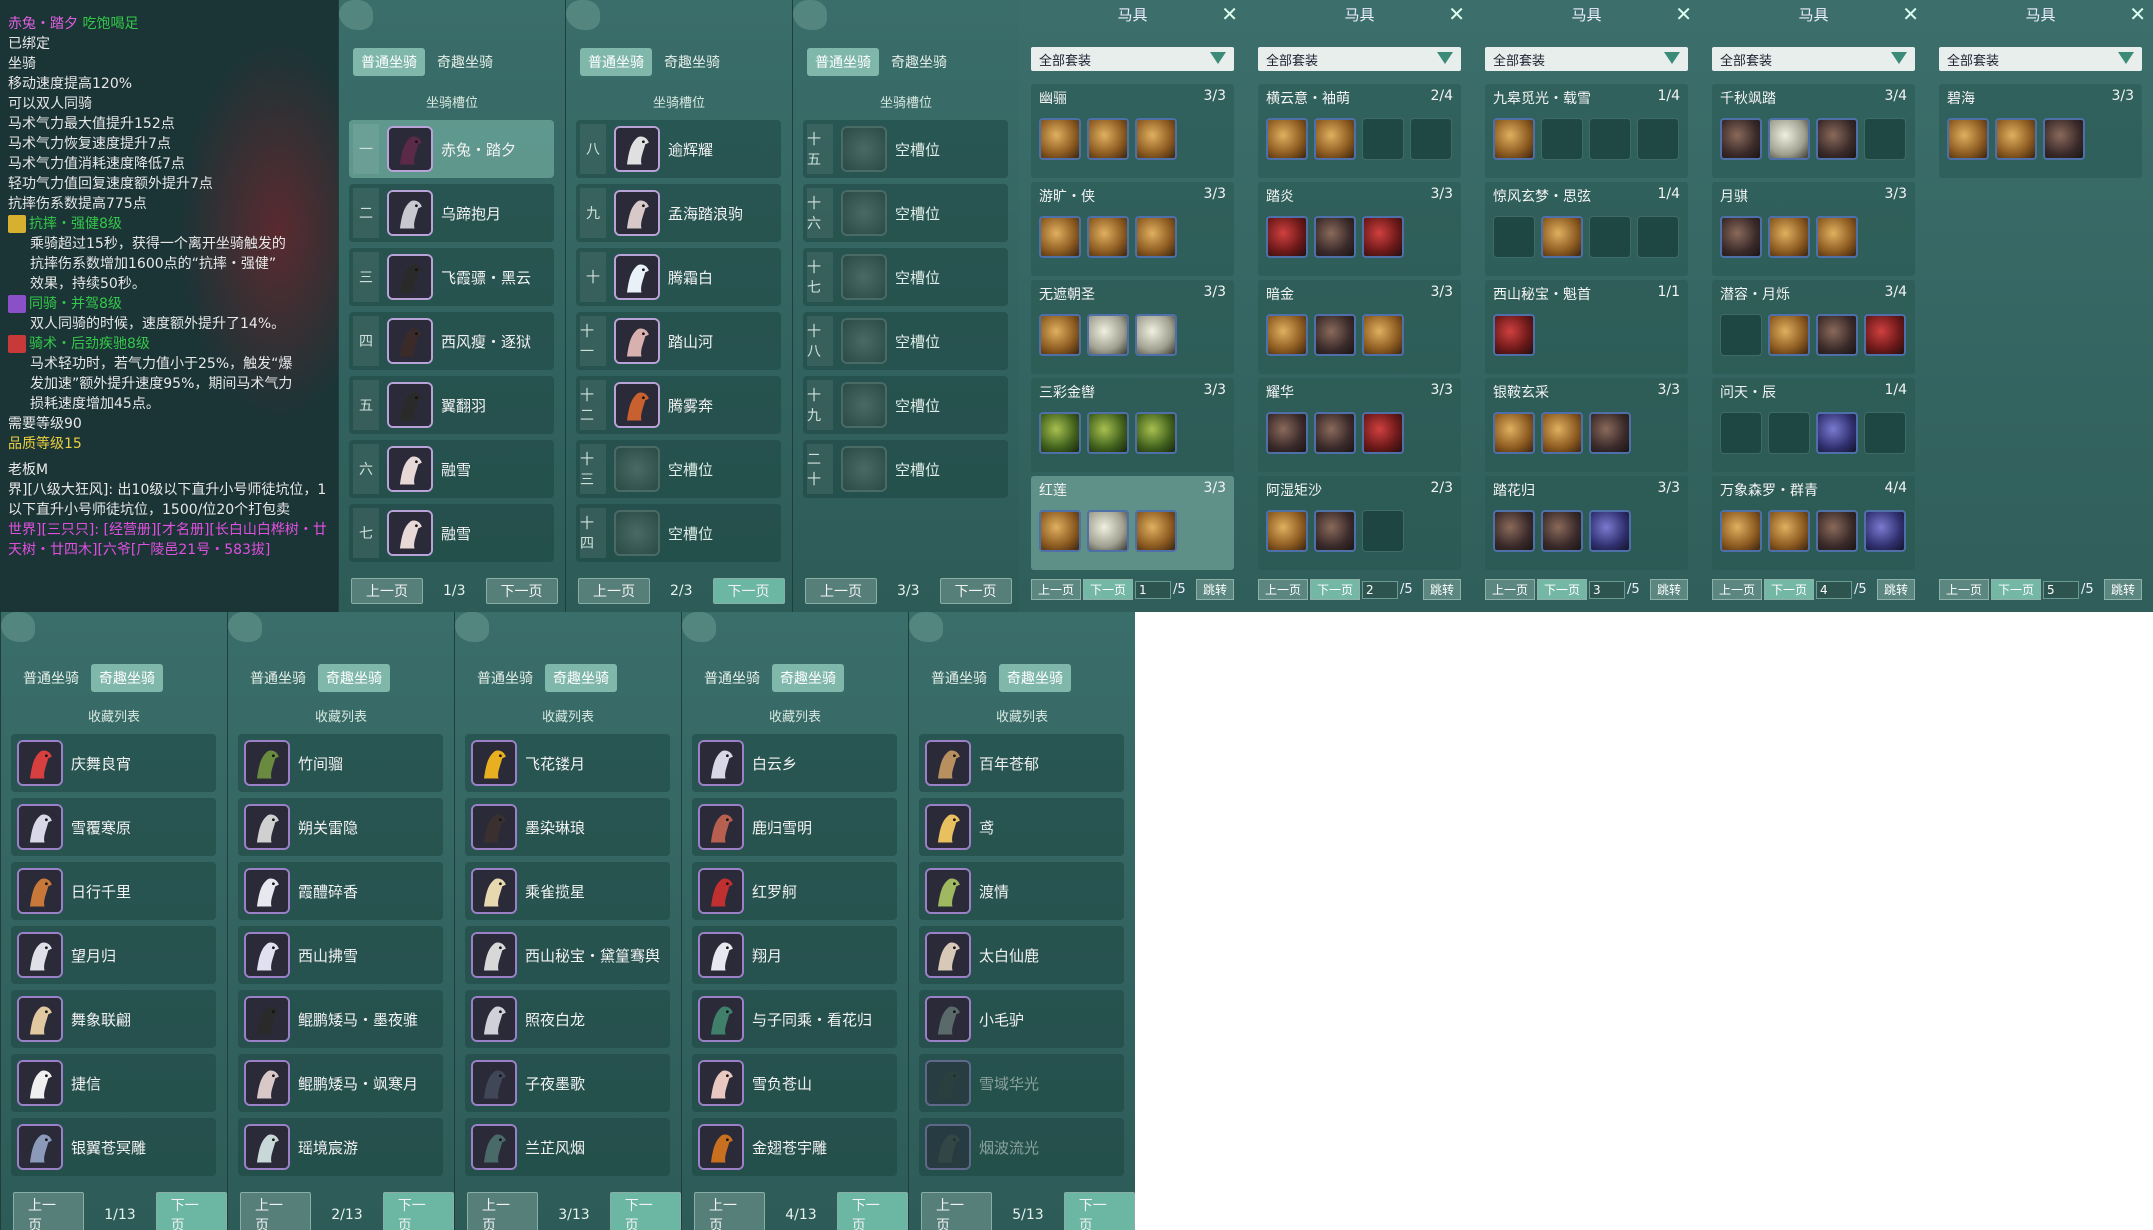 This screenshot has height=1230, width=2153. What do you see at coordinates (794, 1083) in the screenshot?
I see `collection-item: 雪负苍山` at bounding box center [794, 1083].